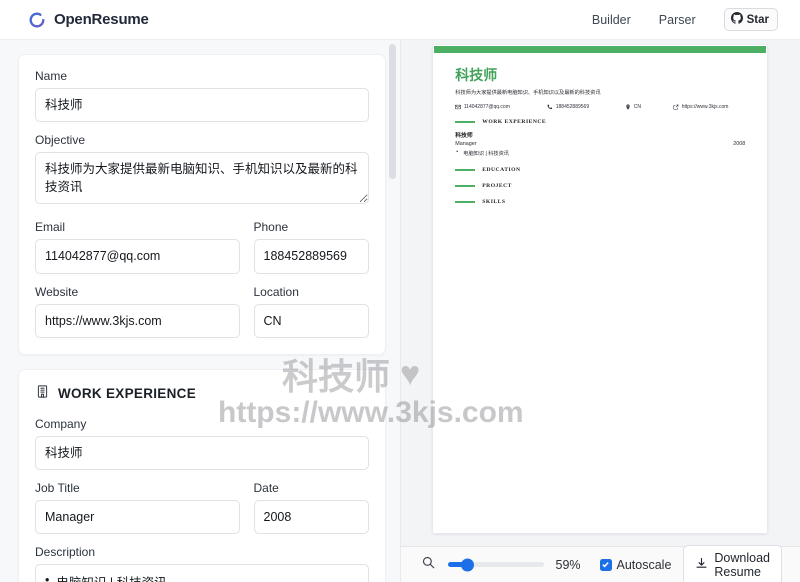  What do you see at coordinates (202, 394) in the screenshot?
I see `work-experience-header: WORK EXPERIENCE` at bounding box center [202, 394].